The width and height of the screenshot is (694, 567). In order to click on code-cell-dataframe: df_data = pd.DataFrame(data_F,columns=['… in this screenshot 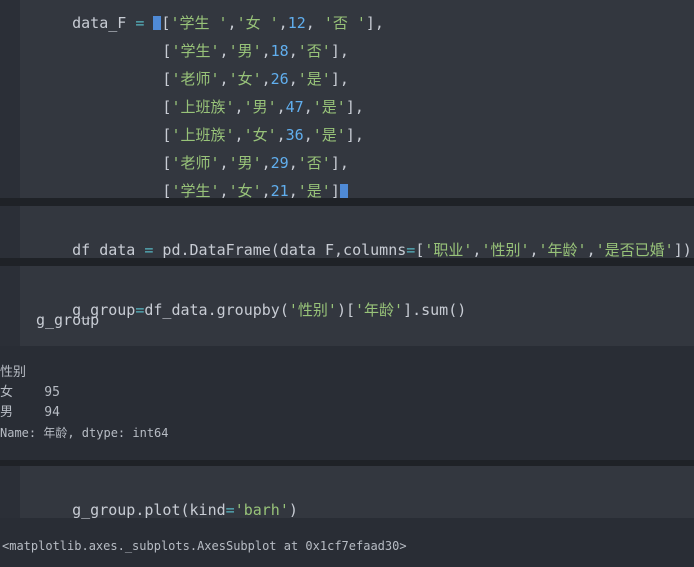, I will do `click(347, 232)`.